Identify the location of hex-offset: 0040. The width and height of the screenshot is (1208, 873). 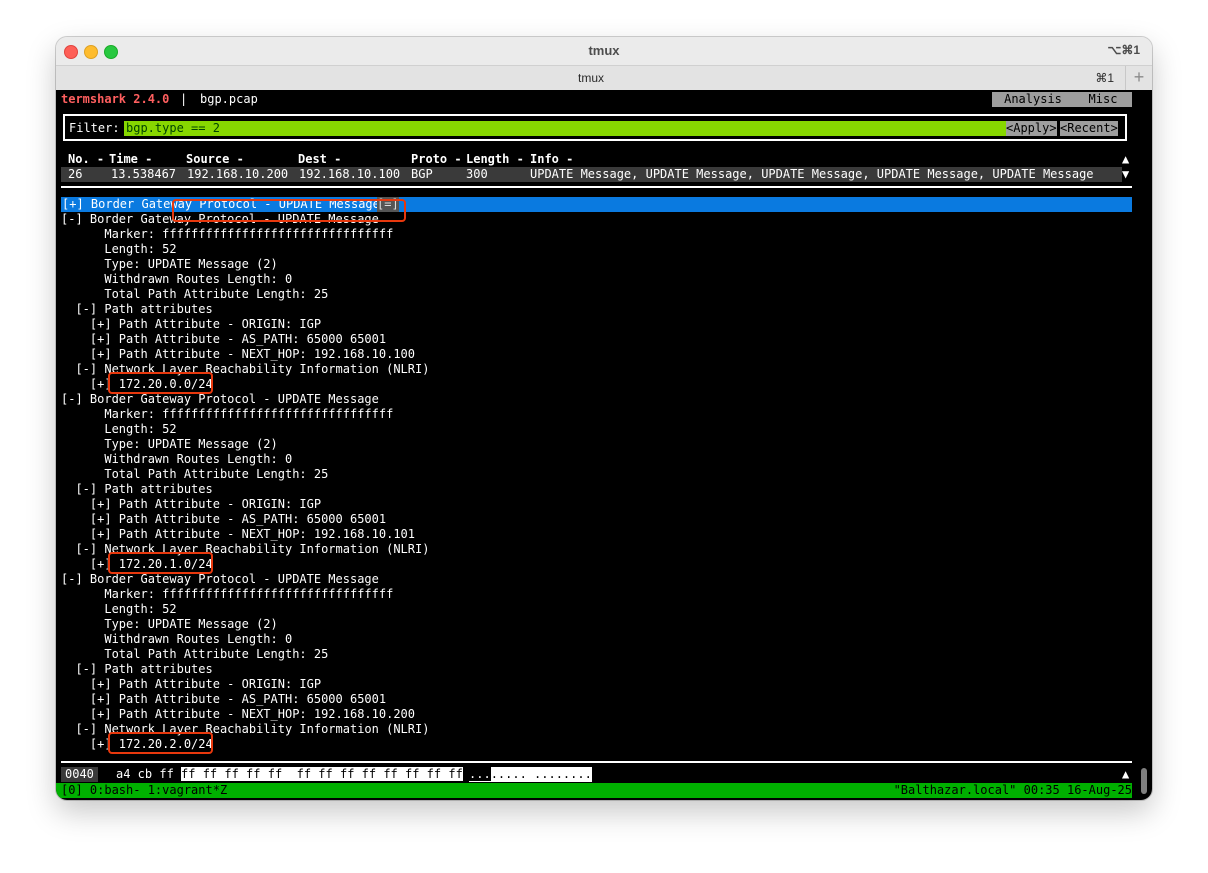
(79, 774).